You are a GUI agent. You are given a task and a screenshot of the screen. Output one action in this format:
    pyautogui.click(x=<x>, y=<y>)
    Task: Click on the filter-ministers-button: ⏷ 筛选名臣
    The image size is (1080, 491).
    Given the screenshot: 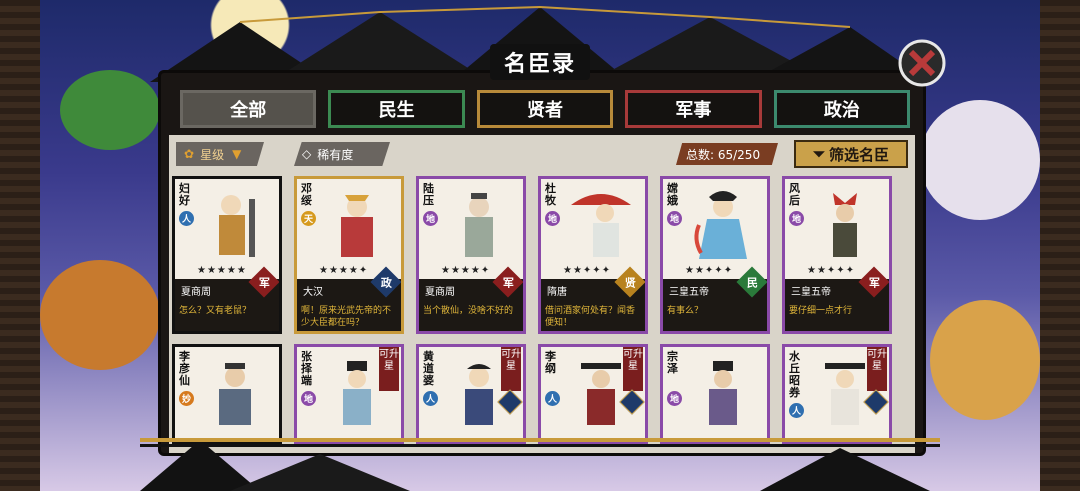 What is the action you would take?
    pyautogui.click(x=851, y=154)
    